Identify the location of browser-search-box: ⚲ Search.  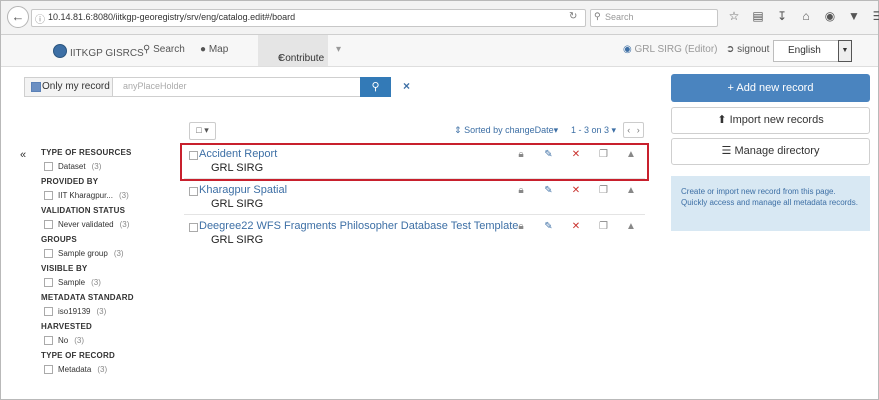
(654, 18).